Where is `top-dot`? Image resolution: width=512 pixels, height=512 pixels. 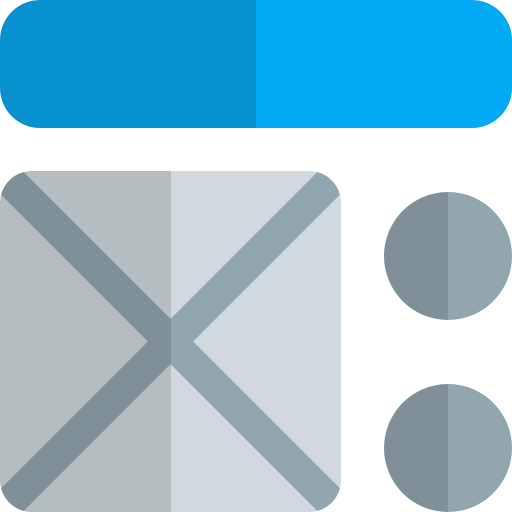 top-dot is located at coordinates (448, 256).